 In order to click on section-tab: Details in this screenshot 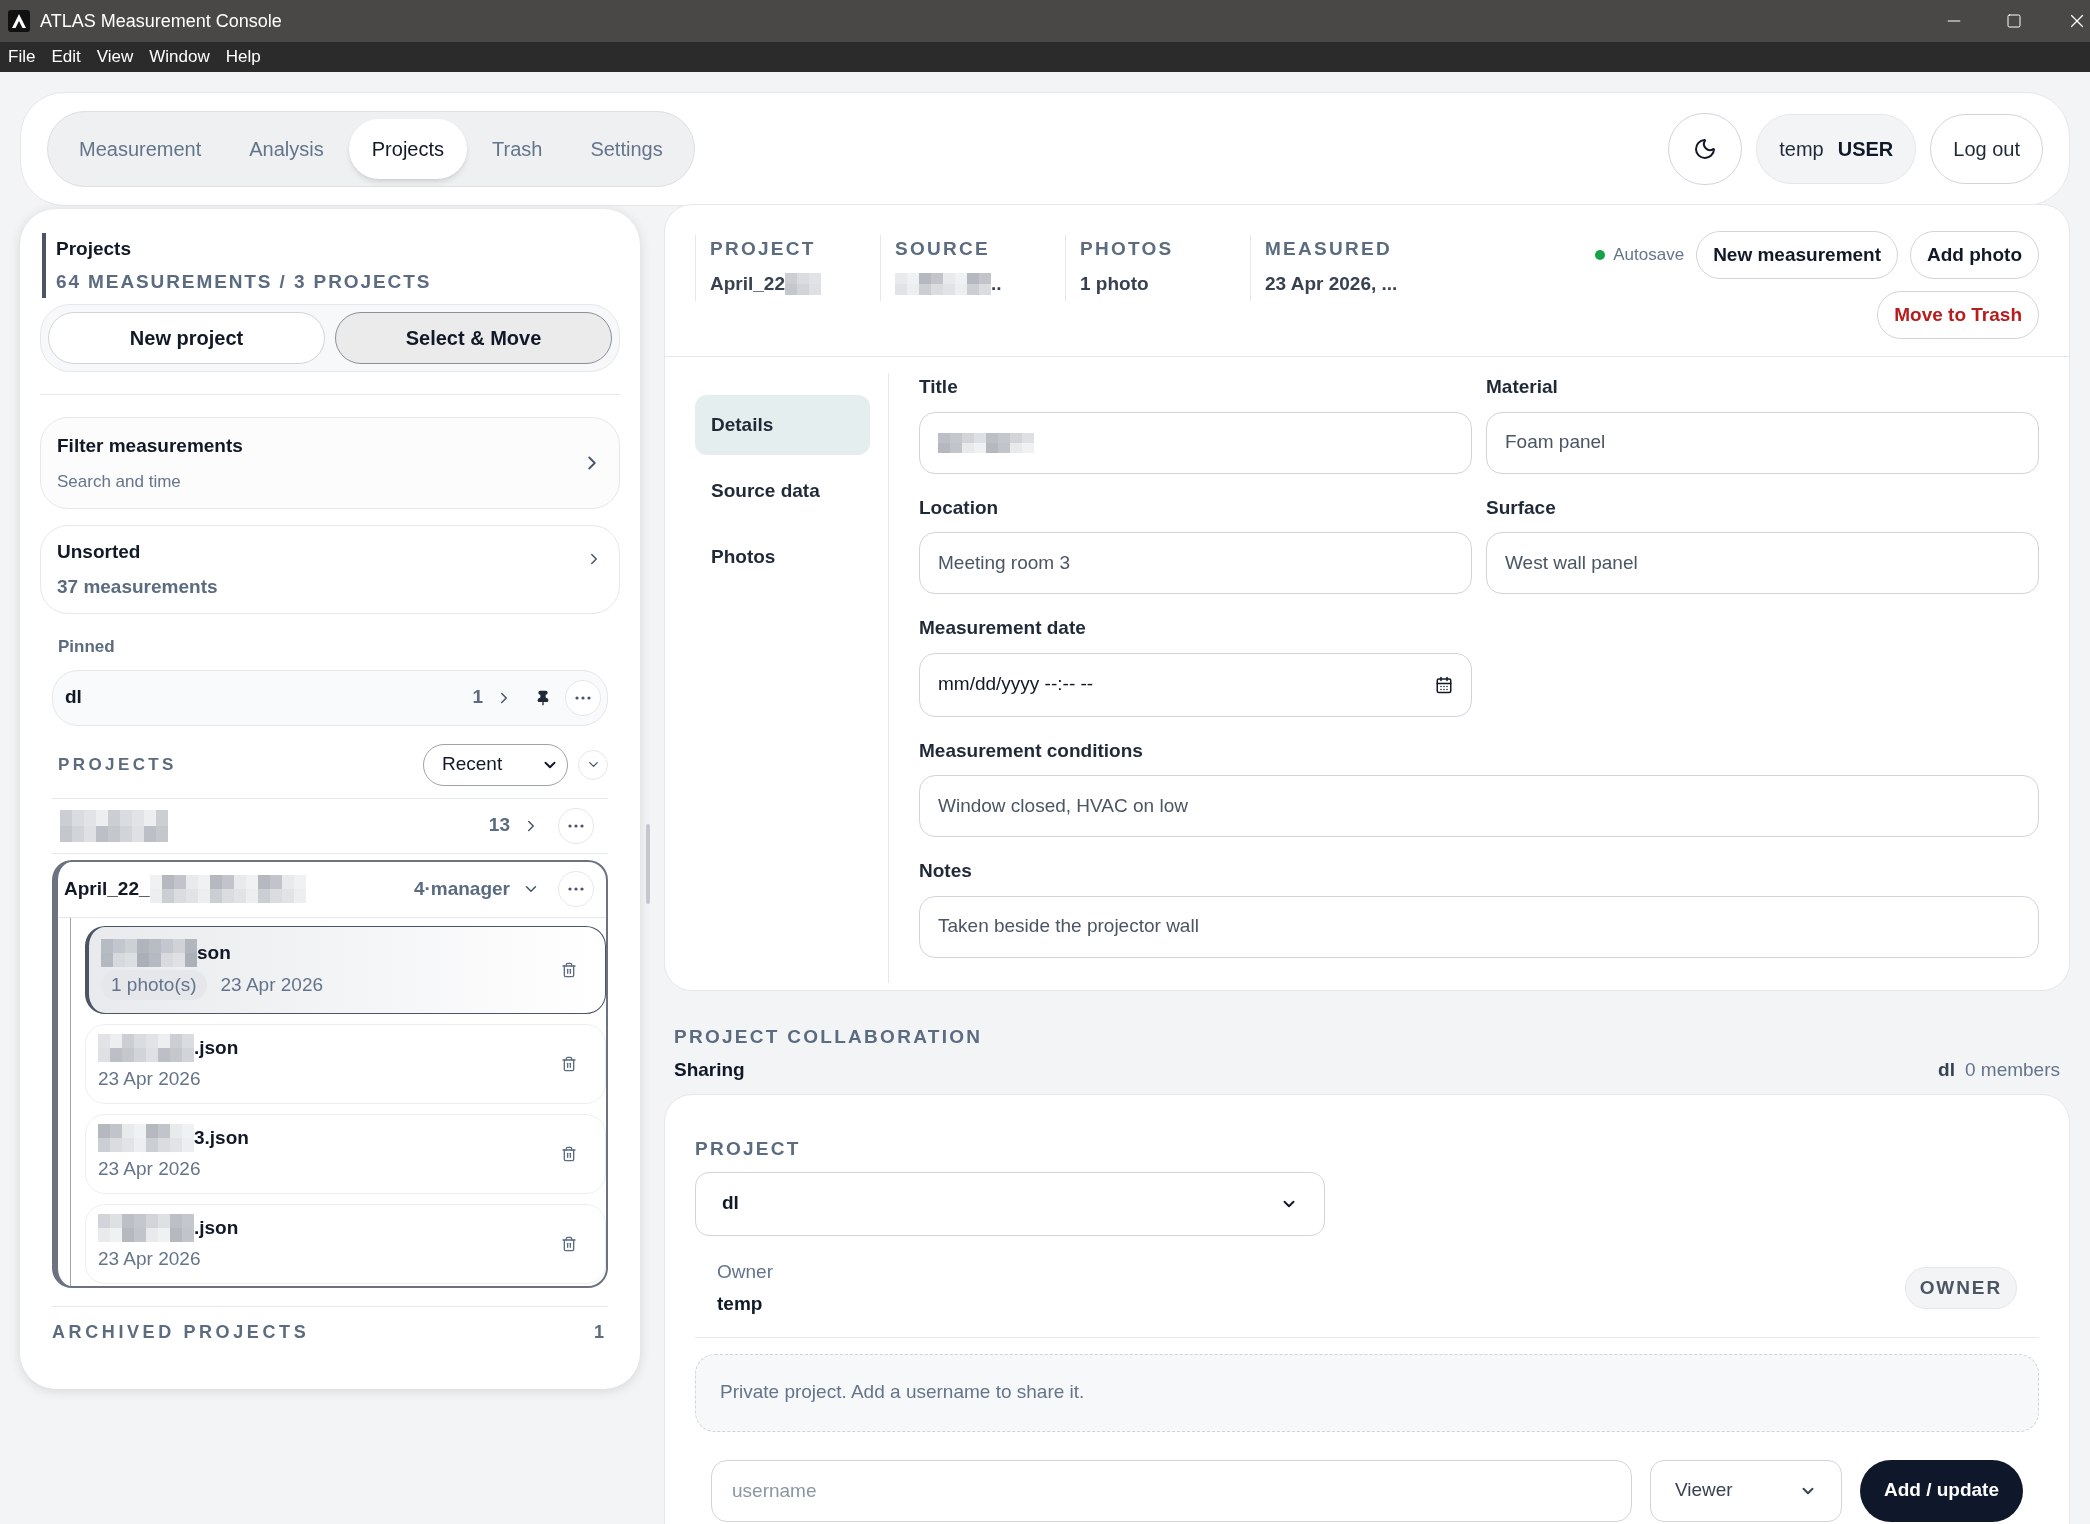, I will do `click(782, 425)`.